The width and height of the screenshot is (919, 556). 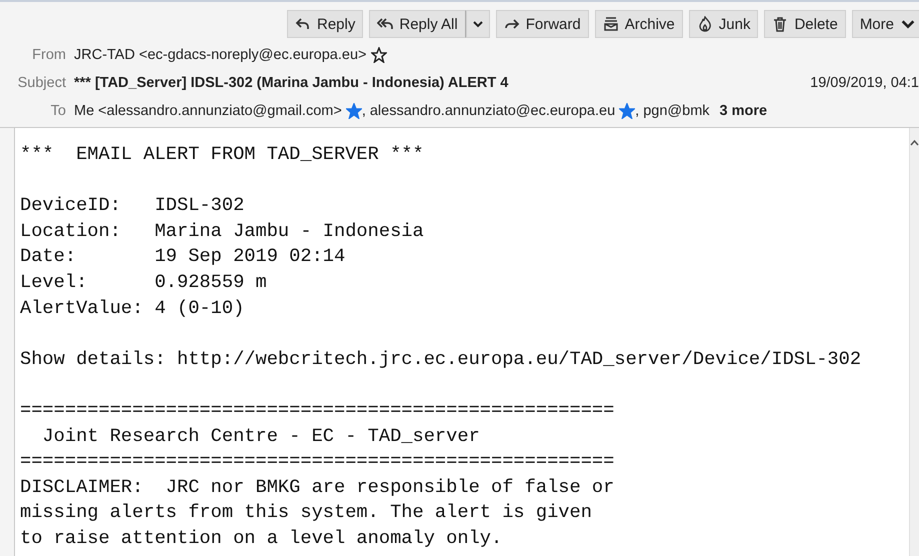 I want to click on body-line: DeviceID: IDSL-302, so click(x=133, y=205).